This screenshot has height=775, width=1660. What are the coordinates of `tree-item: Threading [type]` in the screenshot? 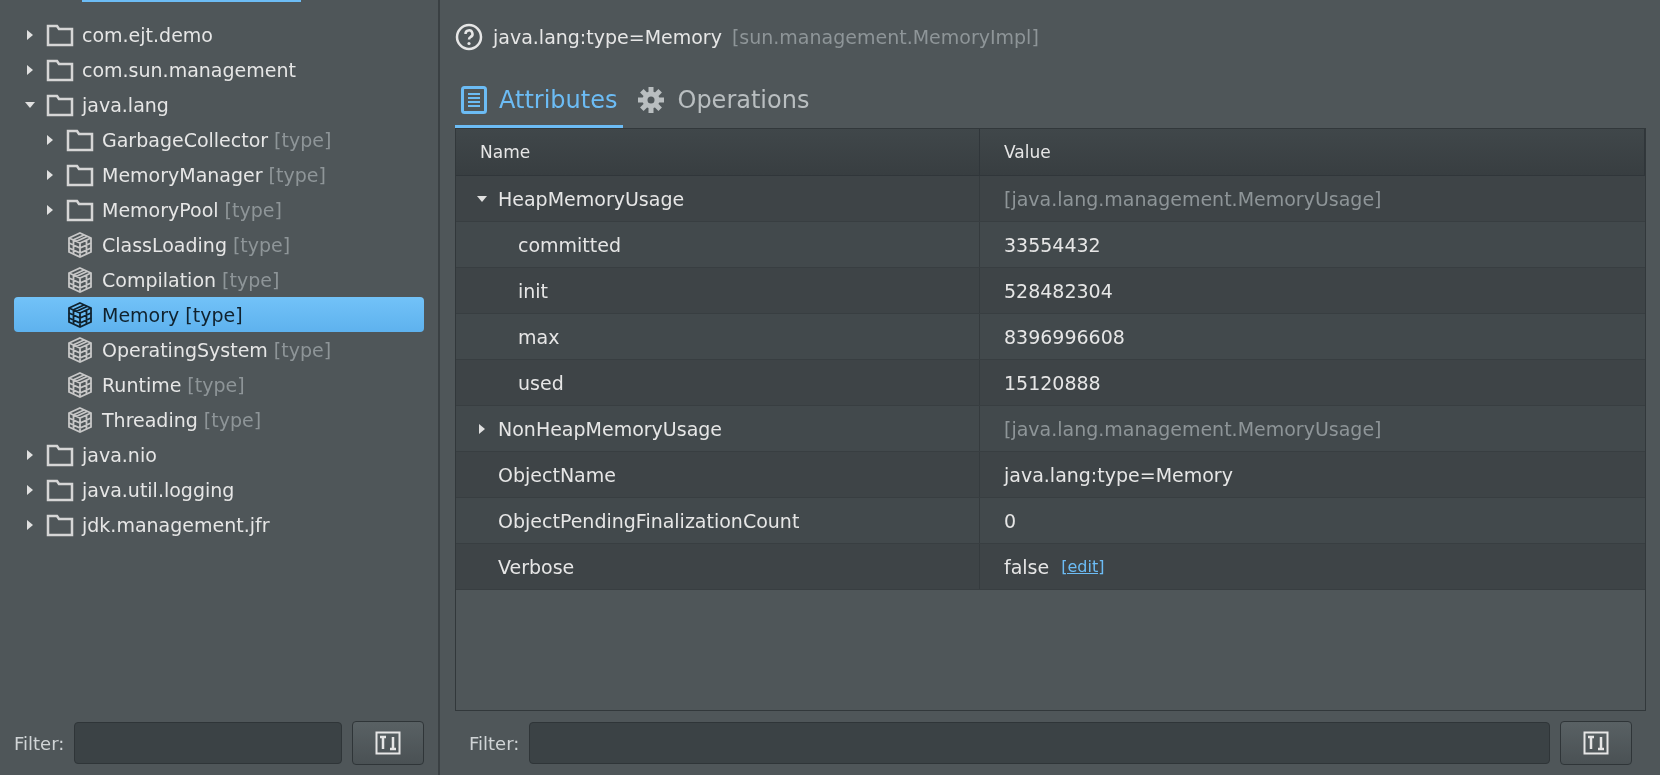 It's located at (219, 419).